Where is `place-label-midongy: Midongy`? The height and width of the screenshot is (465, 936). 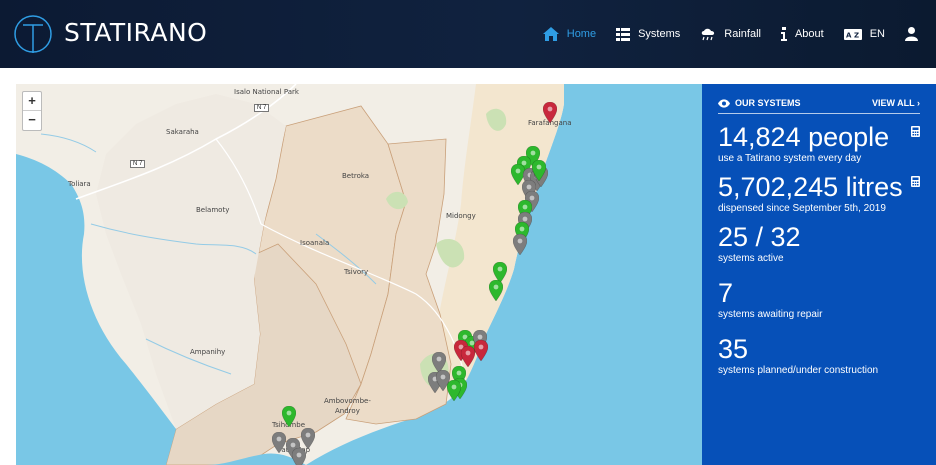 place-label-midongy: Midongy is located at coordinates (461, 216).